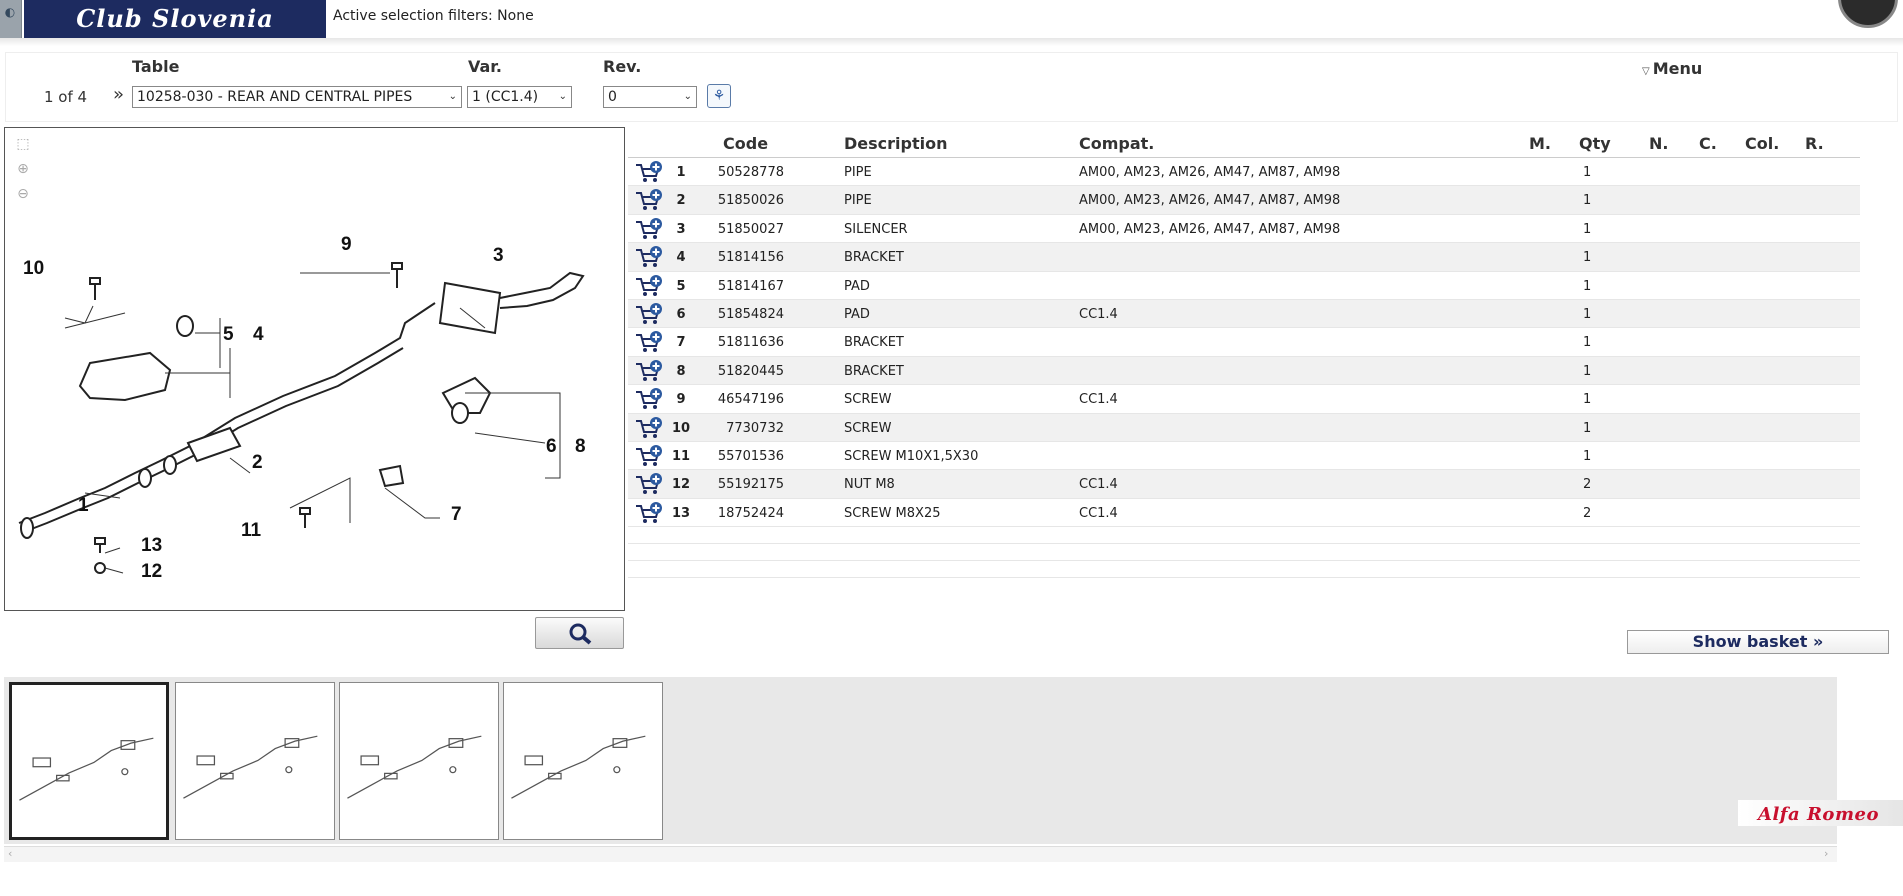 Image resolution: width=1903 pixels, height=896 pixels. Describe the element at coordinates (23, 196) in the screenshot. I see `zoom-out-icon: ⊖` at that location.